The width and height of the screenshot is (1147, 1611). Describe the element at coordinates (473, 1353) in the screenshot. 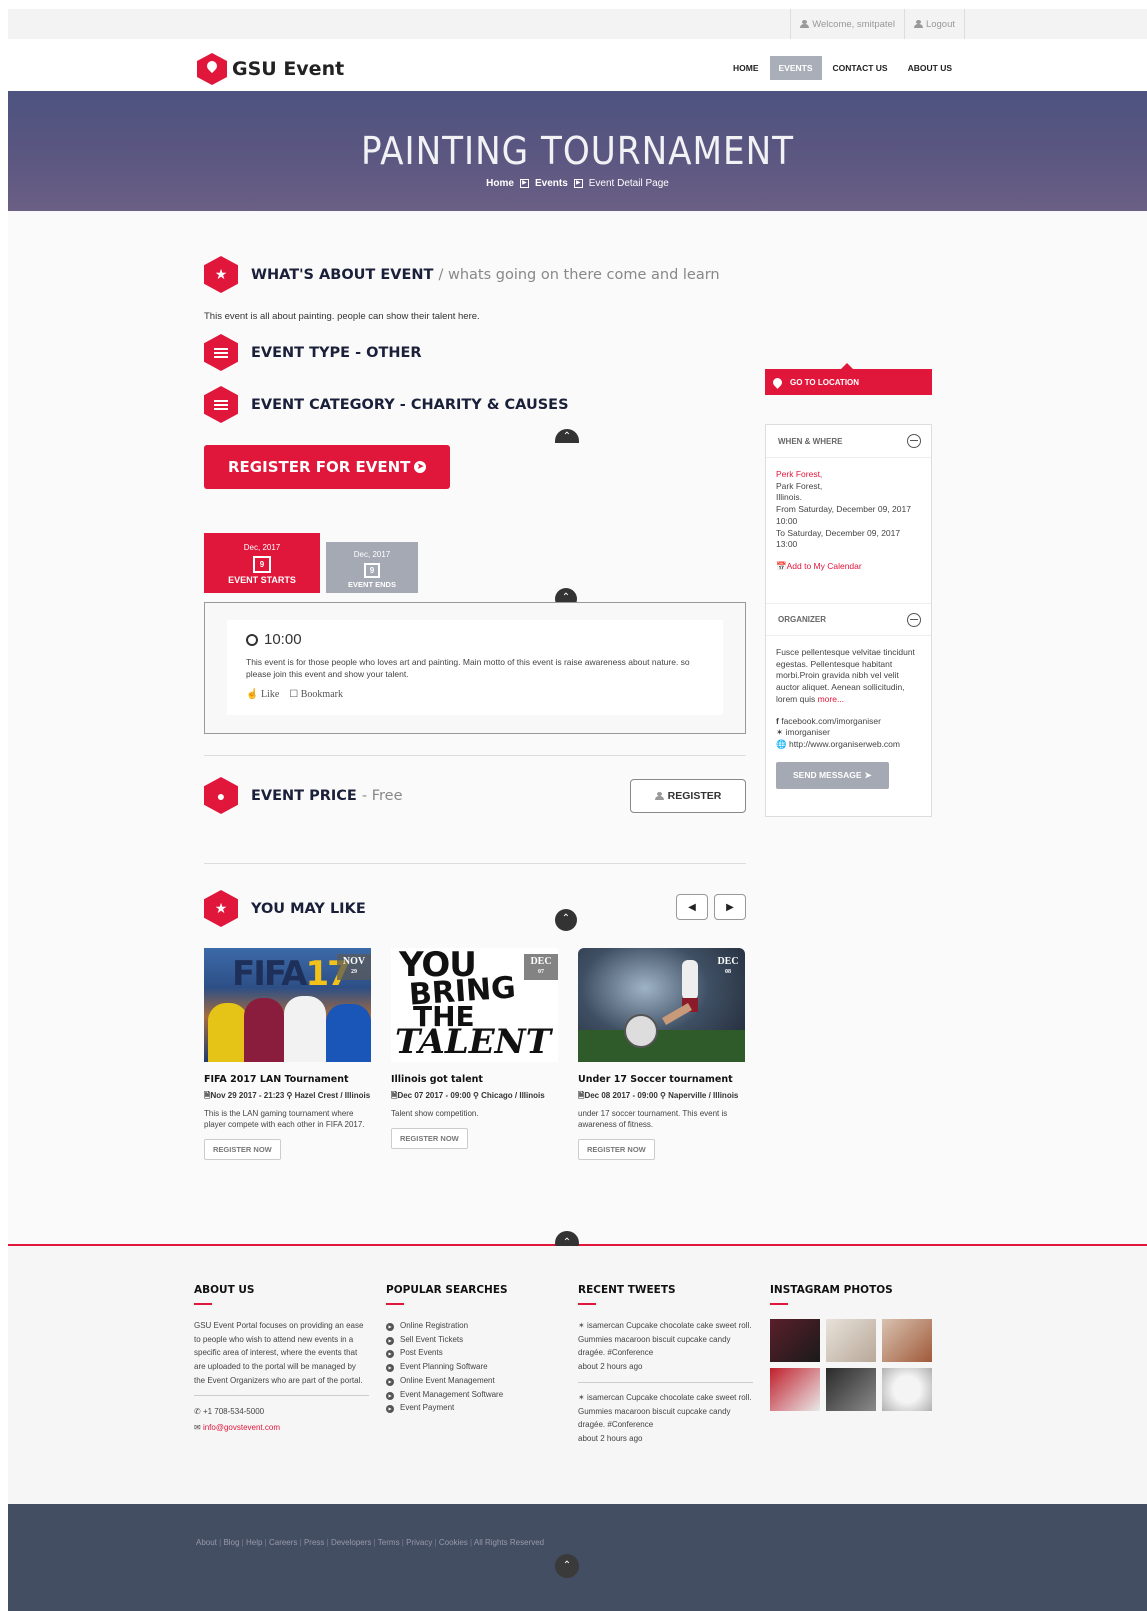

I see `popular-search-item: Post Events` at that location.